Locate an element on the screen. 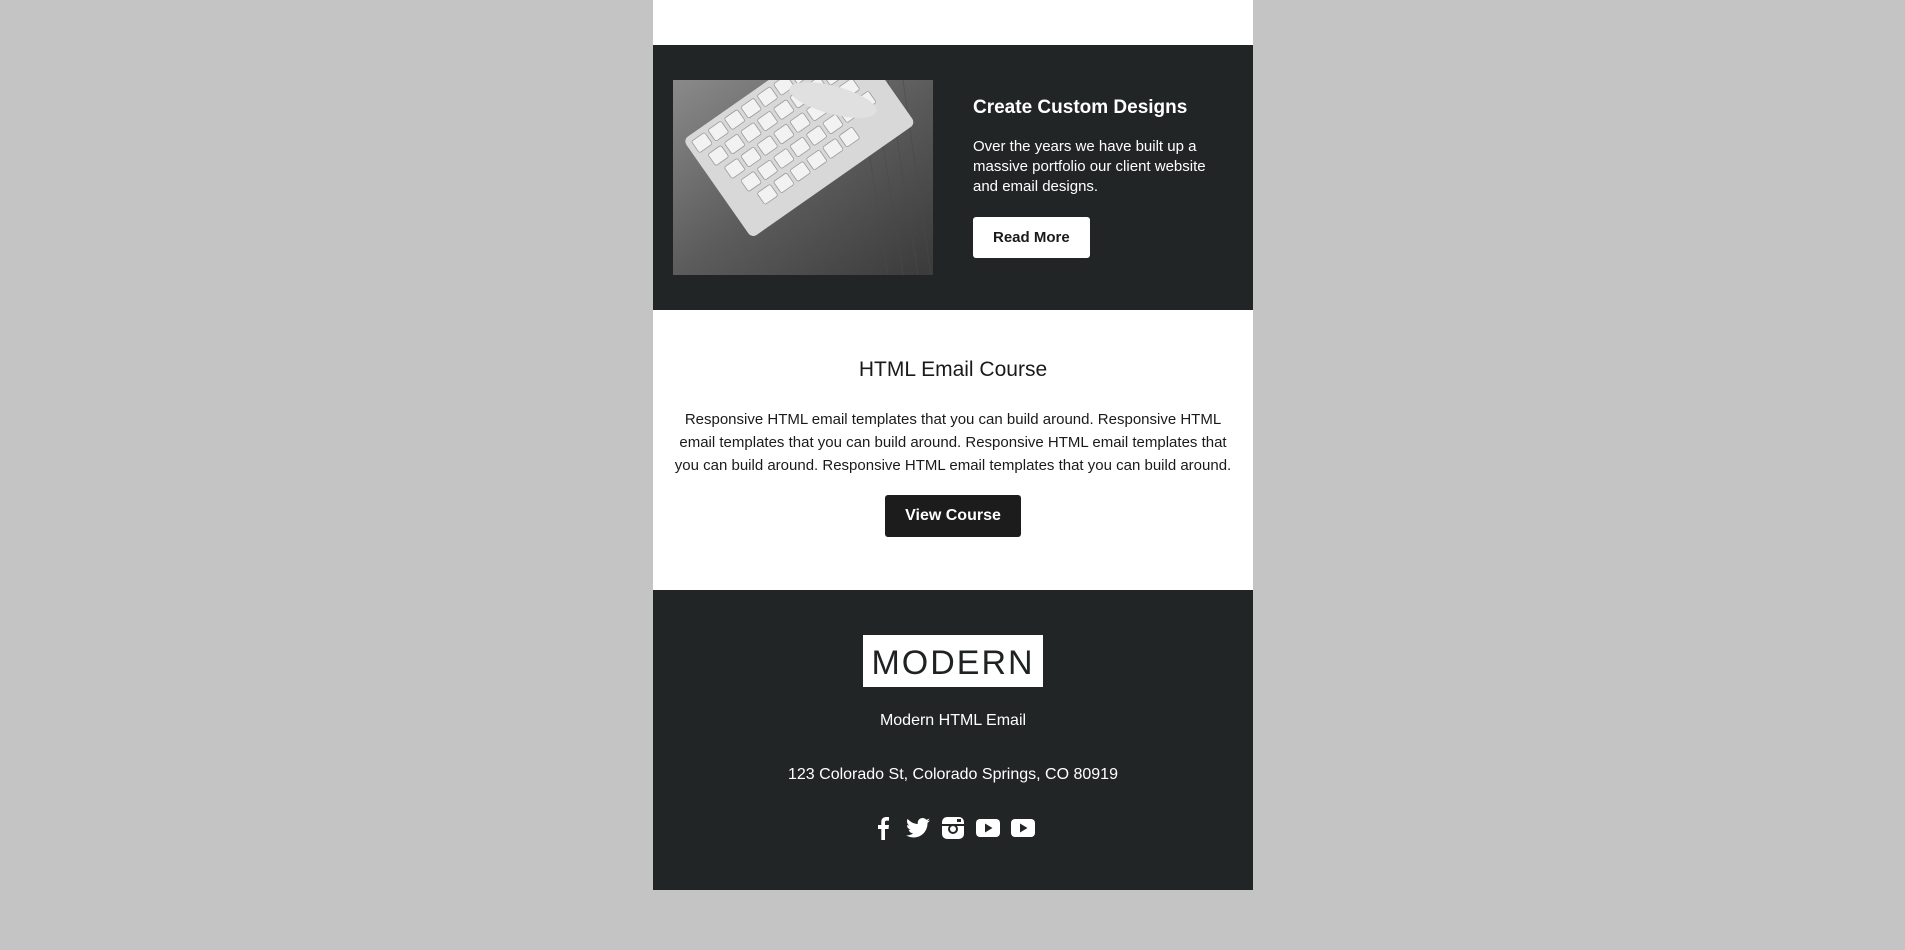 The width and height of the screenshot is (1905, 950). footer-company-name: Modern HTML Email is located at coordinates (953, 720).